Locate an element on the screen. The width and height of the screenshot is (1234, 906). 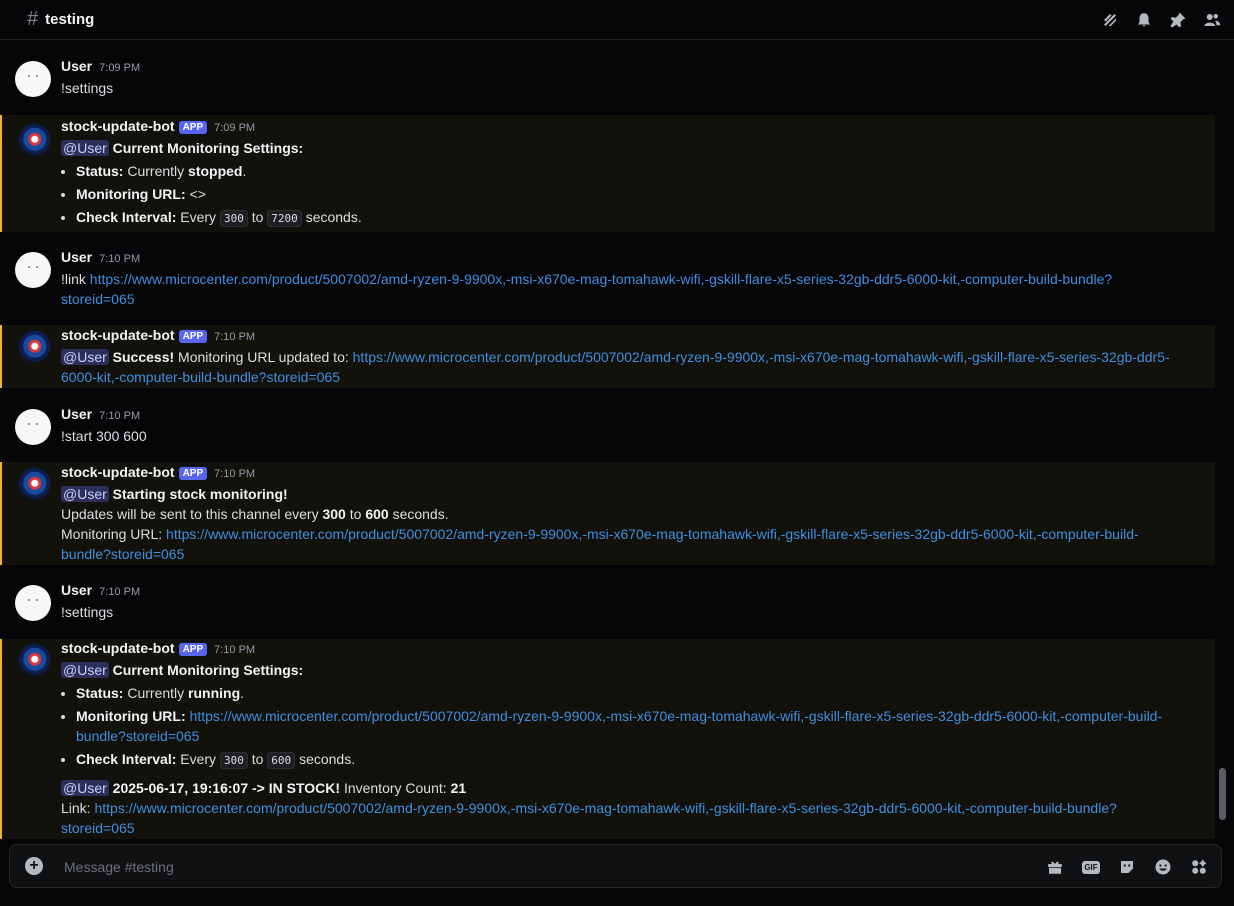
threads-icon is located at coordinates (1110, 20).